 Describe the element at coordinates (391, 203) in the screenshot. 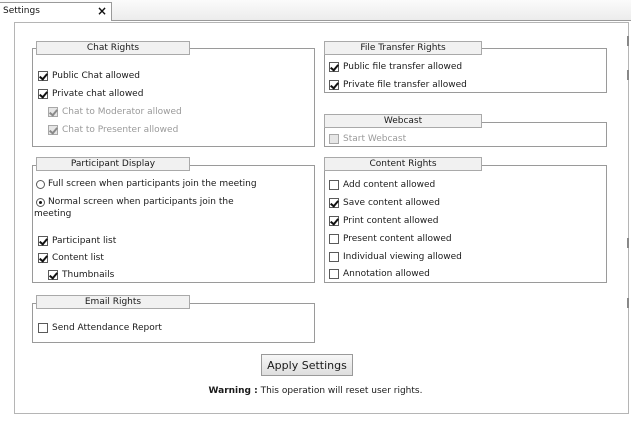

I see `save-content-label: Save content allowed` at that location.